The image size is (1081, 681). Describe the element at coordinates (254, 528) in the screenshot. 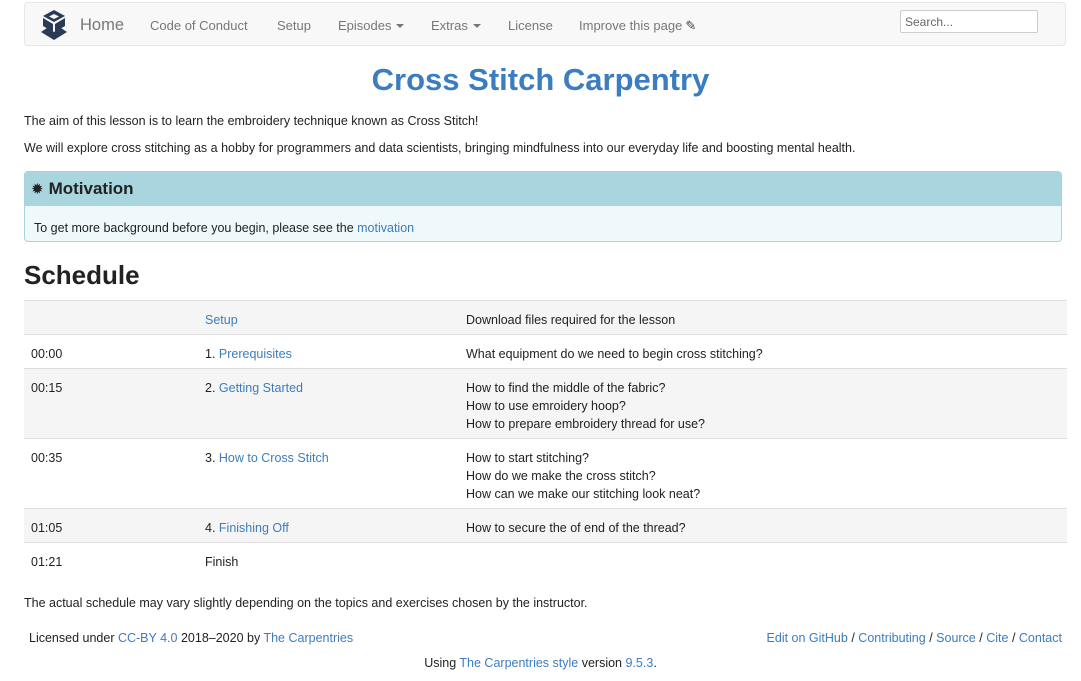

I see `episode-link-finishing-off: Finishing Off` at that location.